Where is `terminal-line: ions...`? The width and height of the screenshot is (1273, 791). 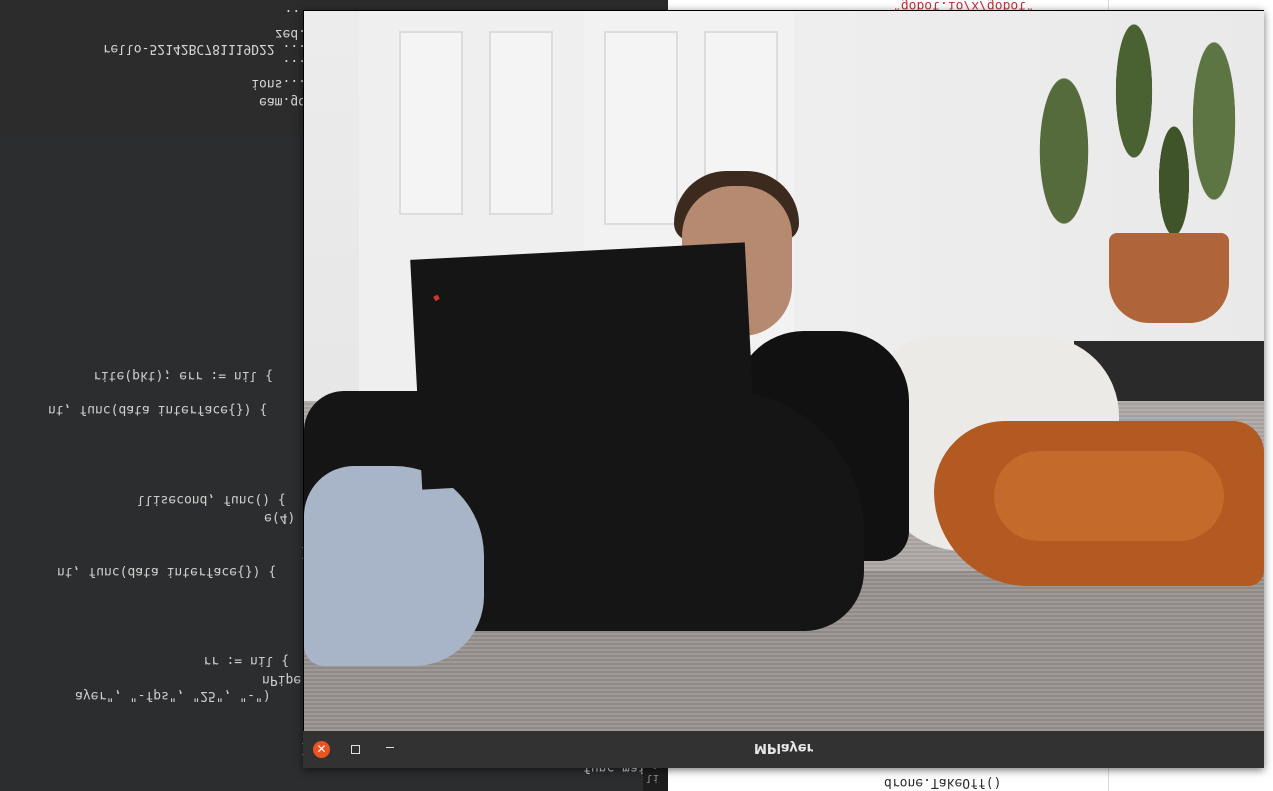
terminal-line: ions... is located at coordinates (278, 83).